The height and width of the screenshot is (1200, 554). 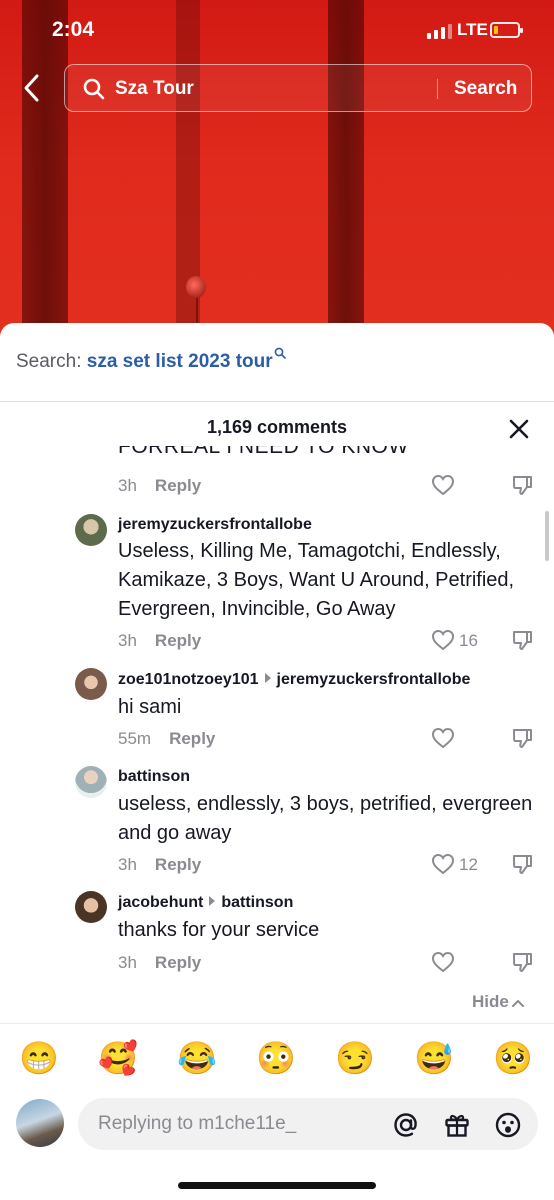 I want to click on close-button, so click(x=519, y=429).